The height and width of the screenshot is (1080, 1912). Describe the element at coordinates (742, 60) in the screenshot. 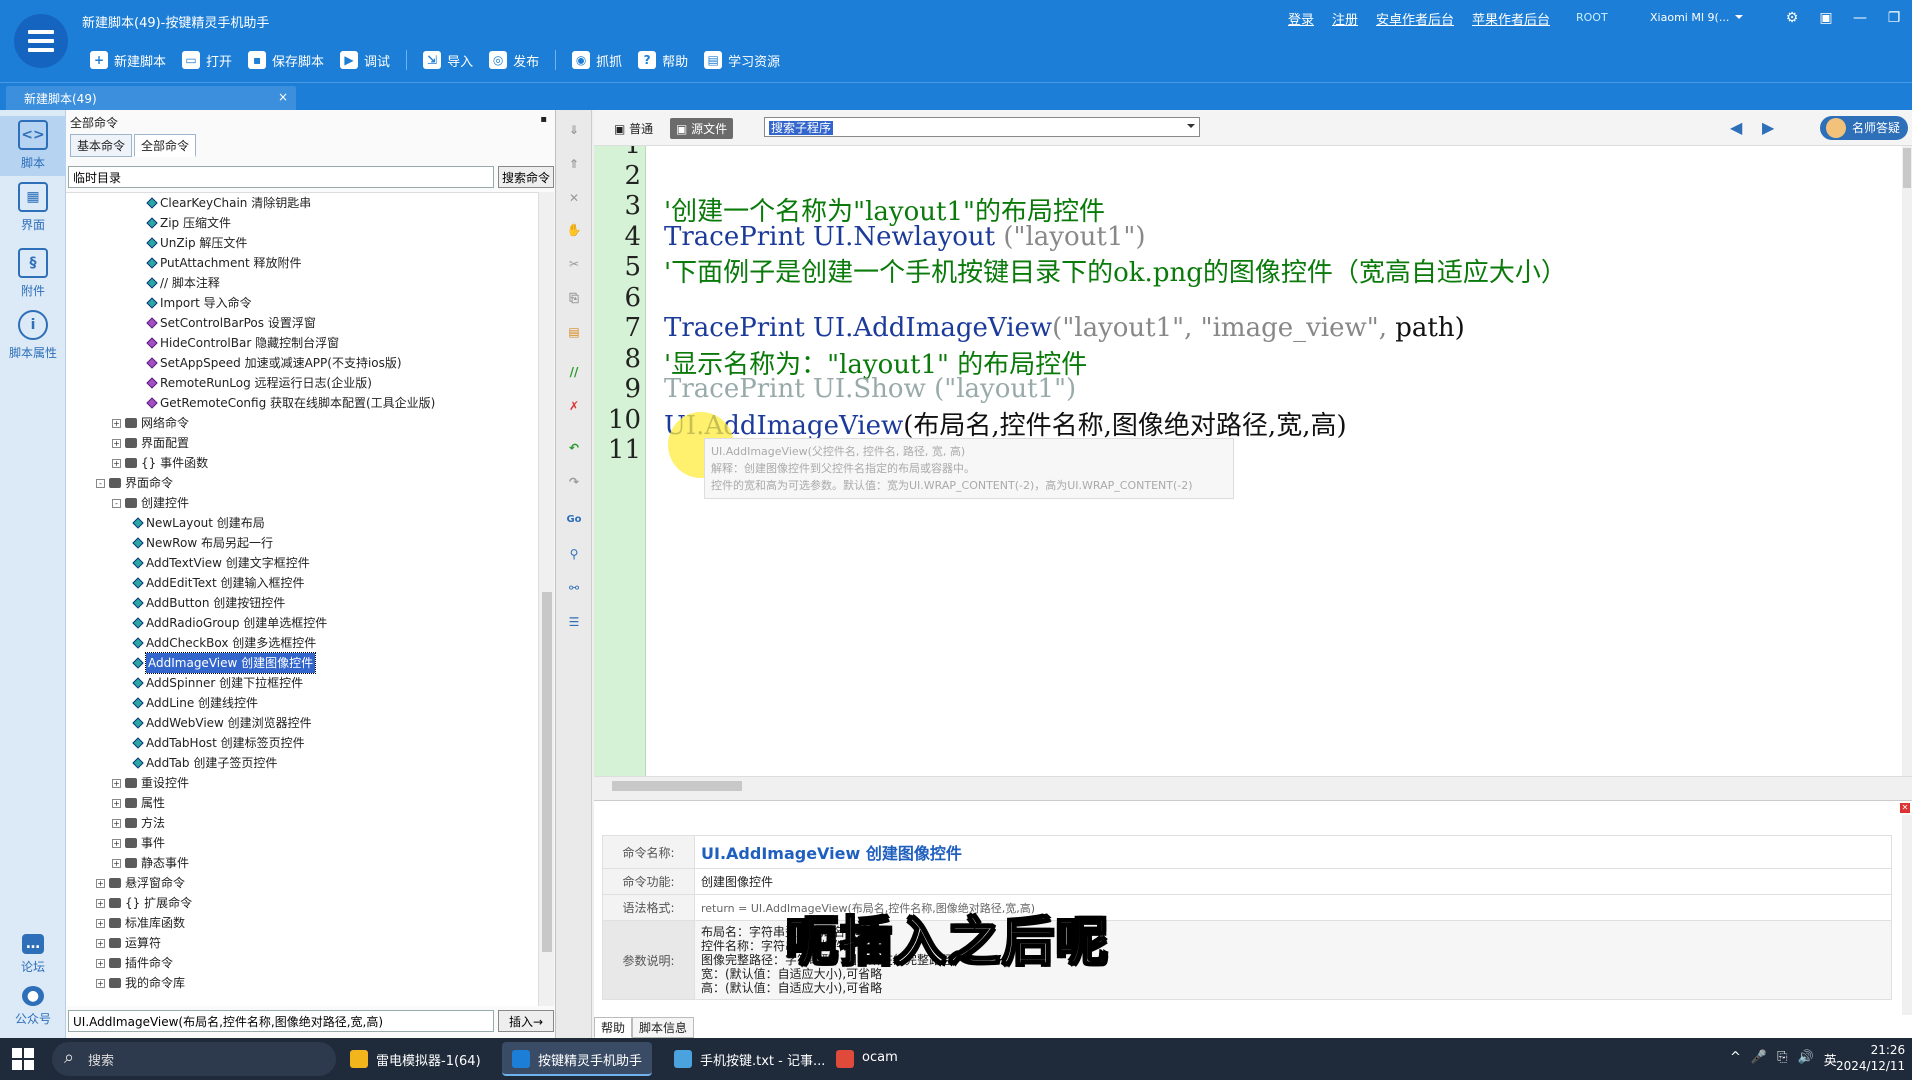

I see `toolbar-button-8: ▤ 学习资源` at that location.